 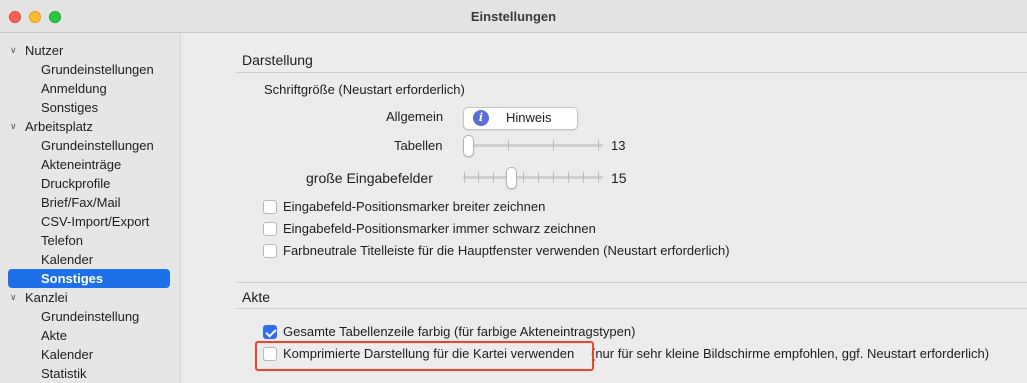 What do you see at coordinates (90, 297) in the screenshot?
I see `sidebar-group-kanzlei: ∨ Kanzlei` at bounding box center [90, 297].